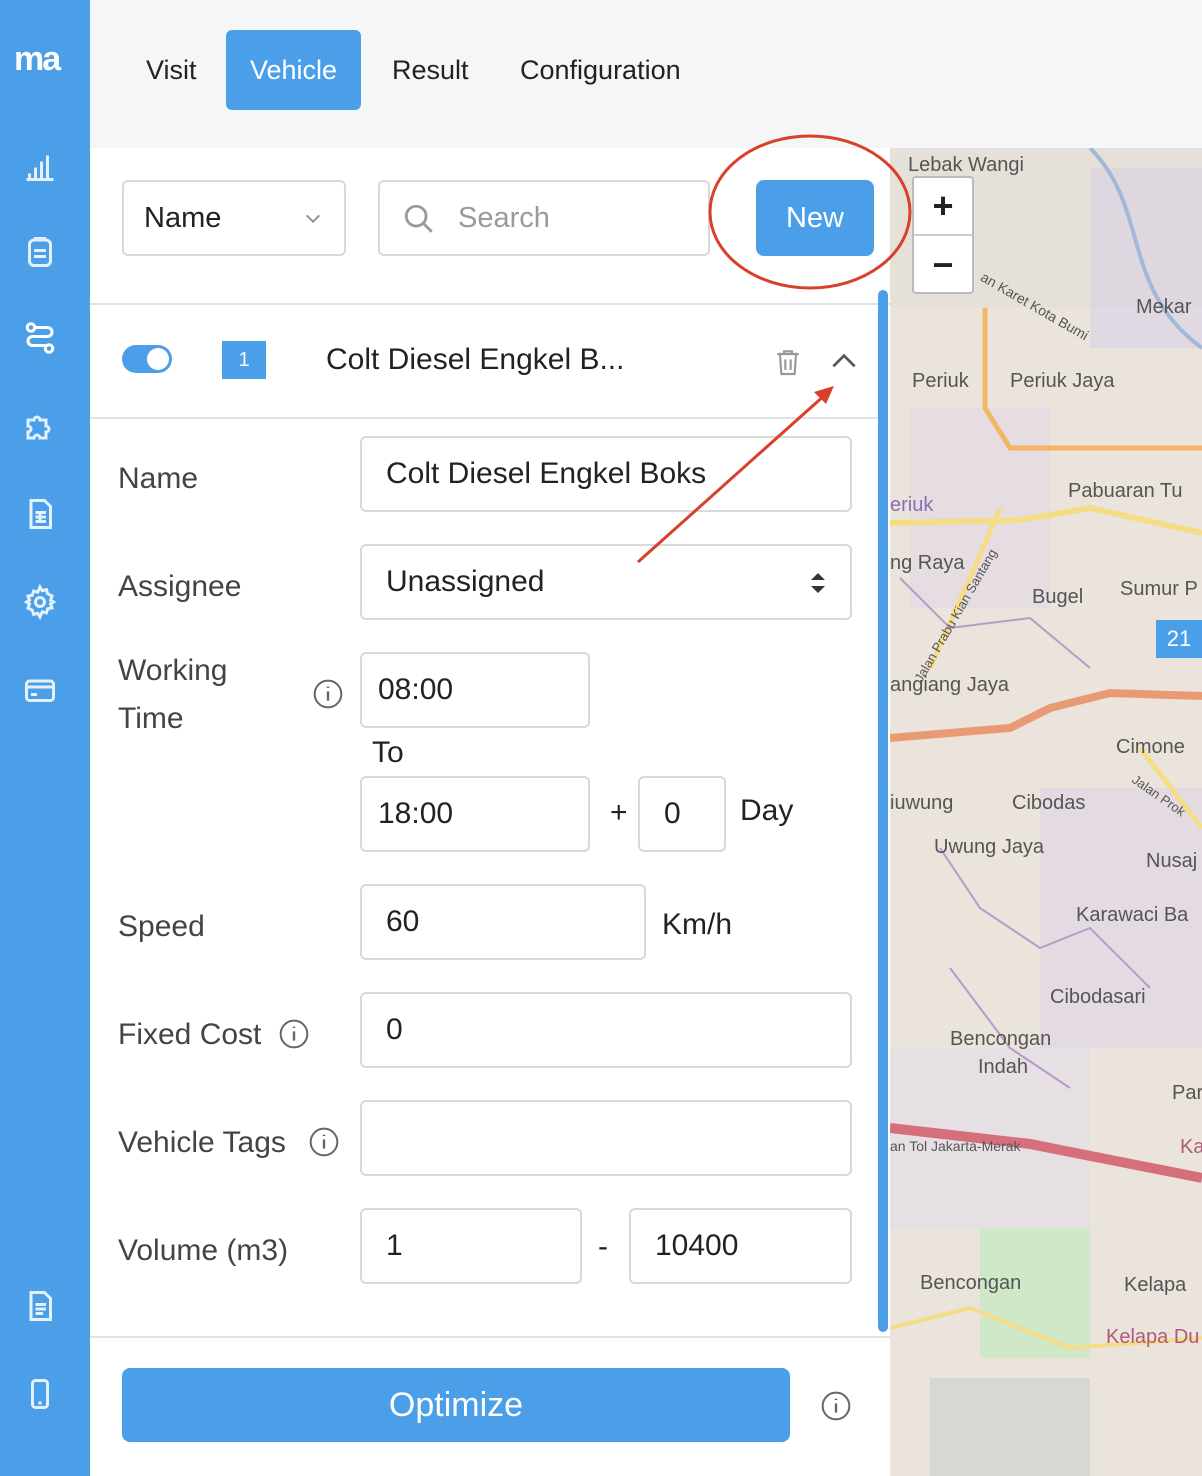 This screenshot has height=1476, width=1202. What do you see at coordinates (940, 381) in the screenshot?
I see `map-label: Periuk` at bounding box center [940, 381].